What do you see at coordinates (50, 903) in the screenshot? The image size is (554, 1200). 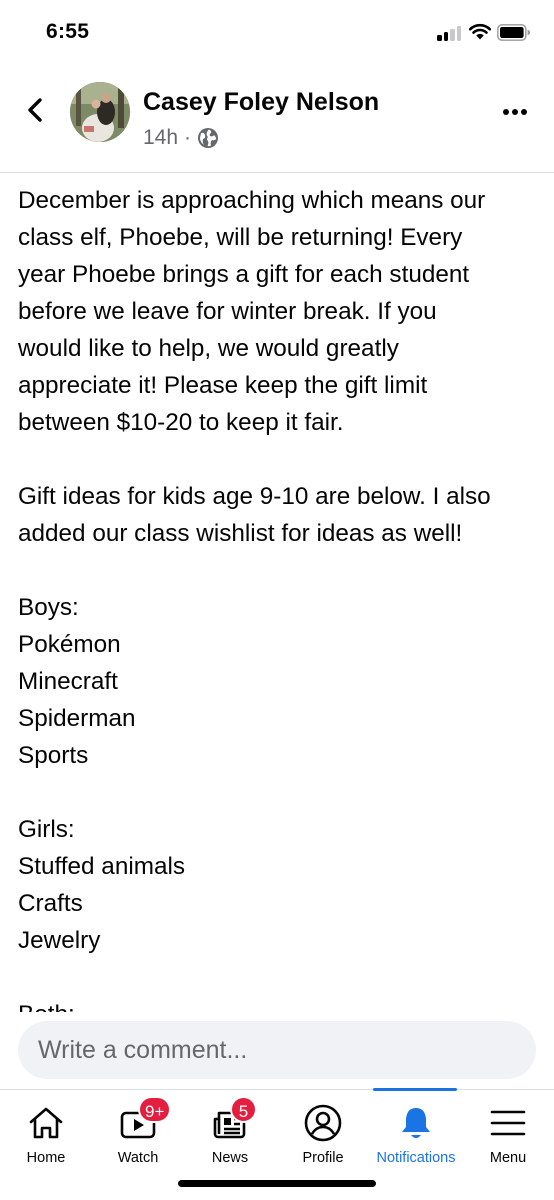 I see `post-line: Crafts` at bounding box center [50, 903].